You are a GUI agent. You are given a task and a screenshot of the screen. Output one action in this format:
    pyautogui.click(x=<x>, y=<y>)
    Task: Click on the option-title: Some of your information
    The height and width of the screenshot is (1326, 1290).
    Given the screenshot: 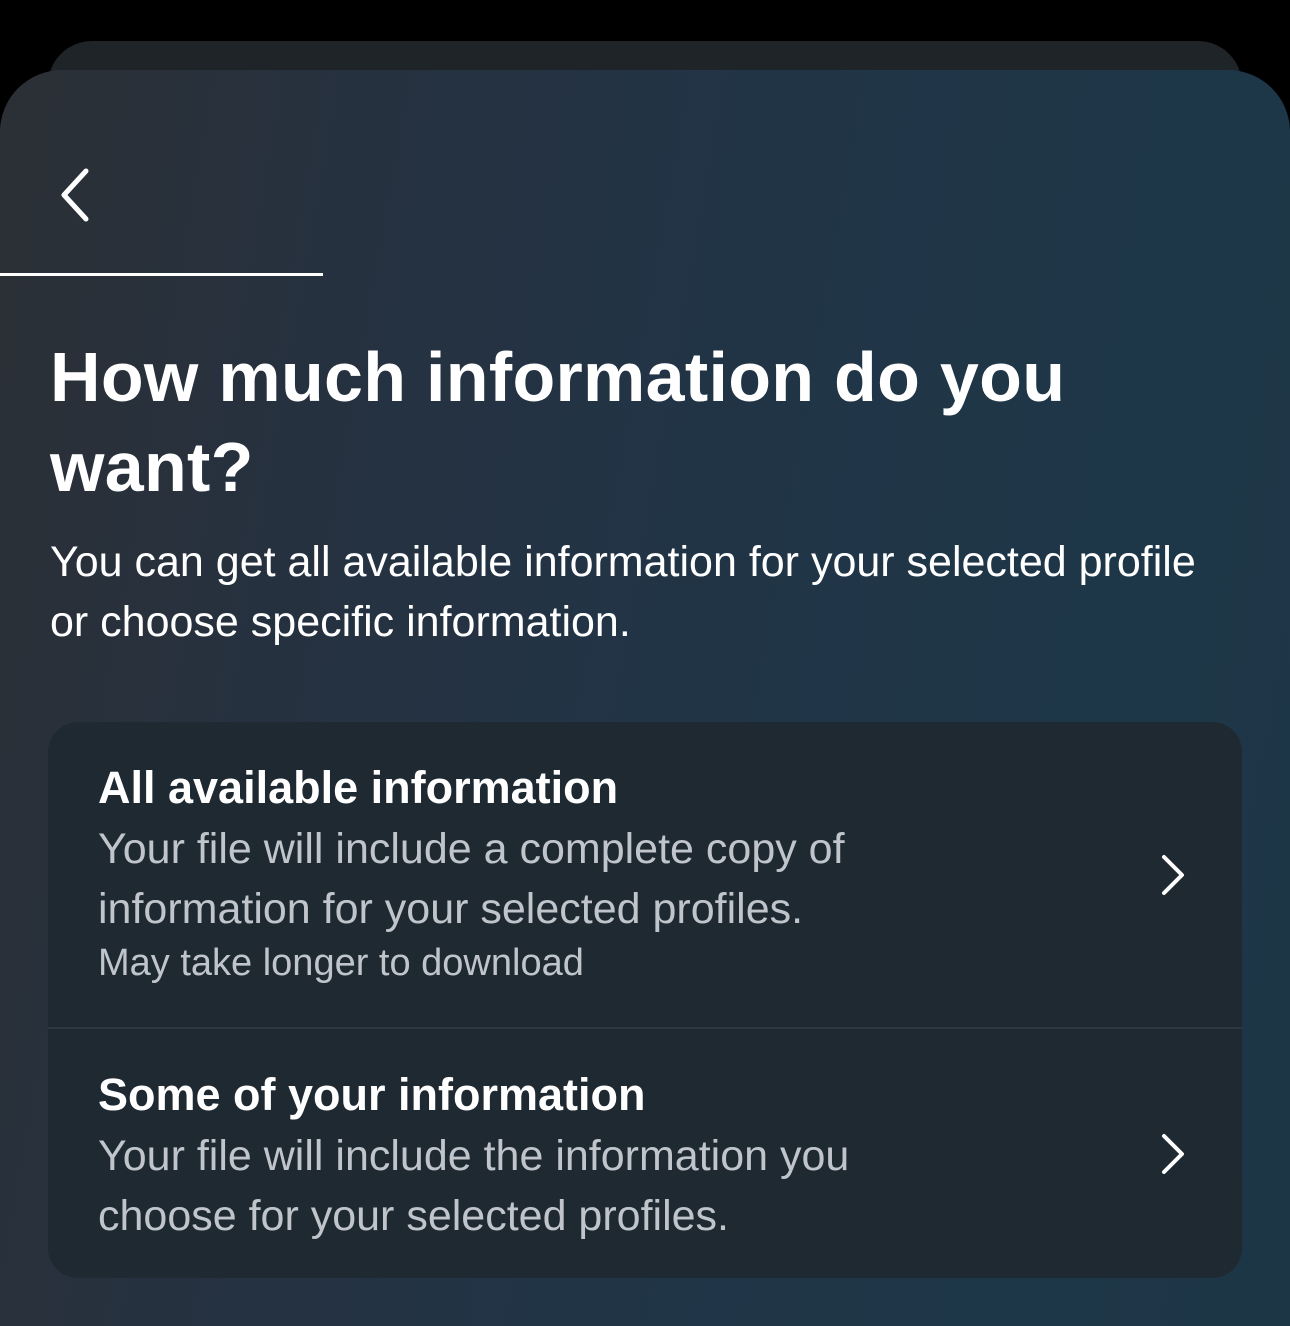 What is the action you would take?
    pyautogui.click(x=372, y=1094)
    